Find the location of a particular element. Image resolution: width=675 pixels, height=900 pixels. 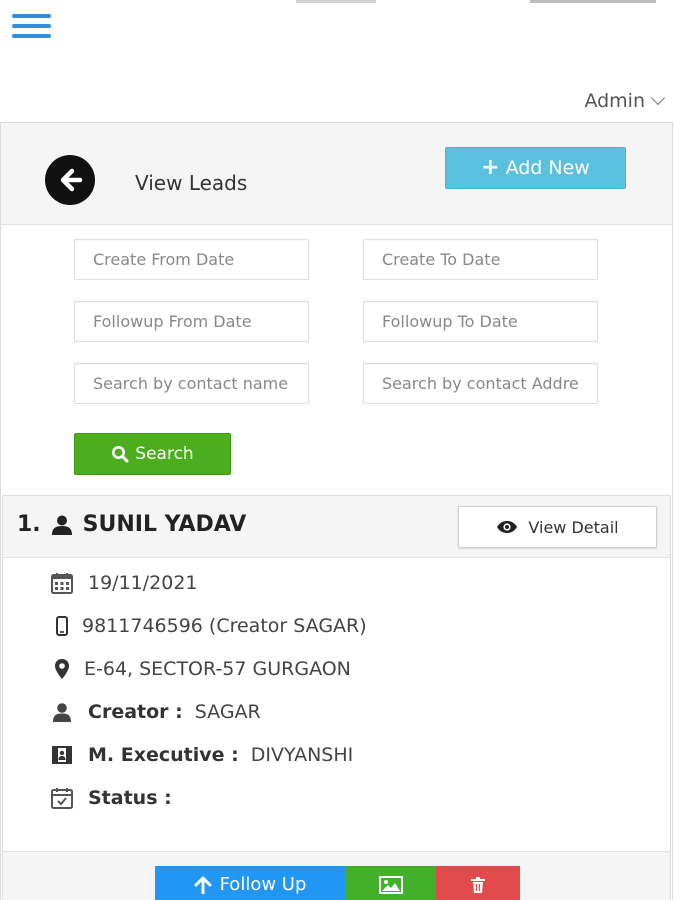

lead-card-header: 1. SUNIL YADAV View Detail is located at coordinates (336, 527).